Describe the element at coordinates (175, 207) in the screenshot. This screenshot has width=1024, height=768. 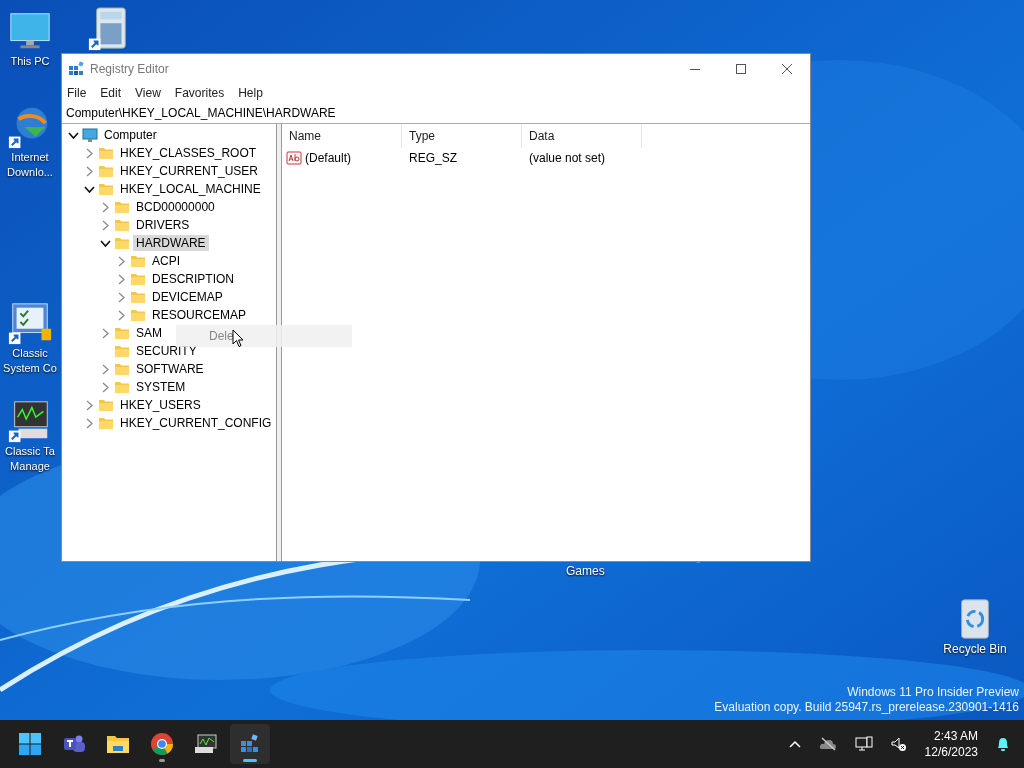
I see `tree-item: BCD00000000` at that location.